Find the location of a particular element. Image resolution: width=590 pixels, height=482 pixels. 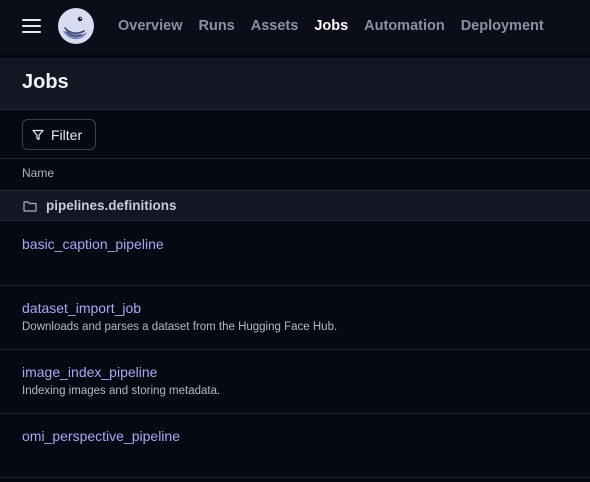

filter-icon is located at coordinates (38, 134).